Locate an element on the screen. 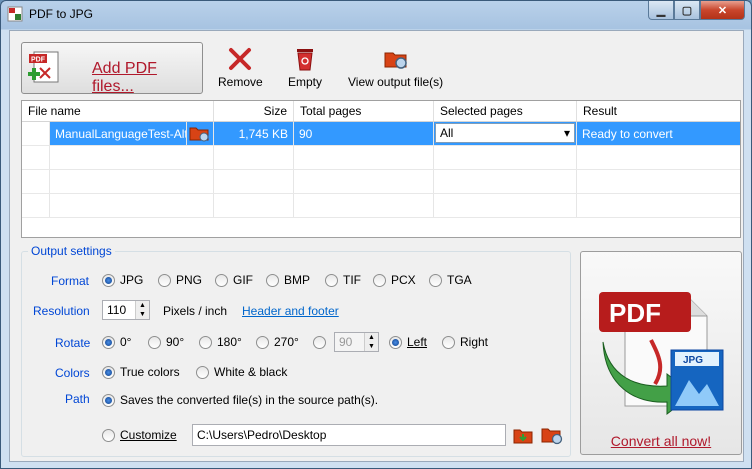 This screenshot has height=469, width=752. rotate-custom-radio is located at coordinates (319, 342).